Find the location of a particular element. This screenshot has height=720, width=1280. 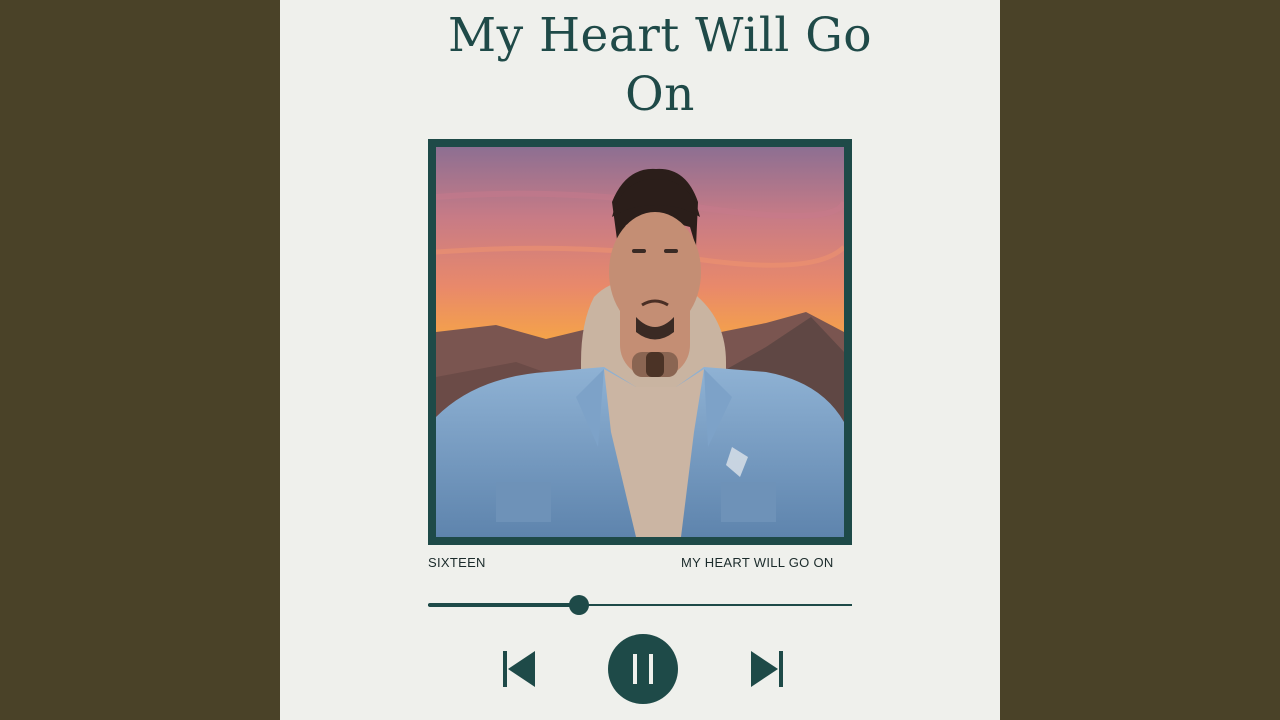

skip-next-icon is located at coordinates (767, 669).